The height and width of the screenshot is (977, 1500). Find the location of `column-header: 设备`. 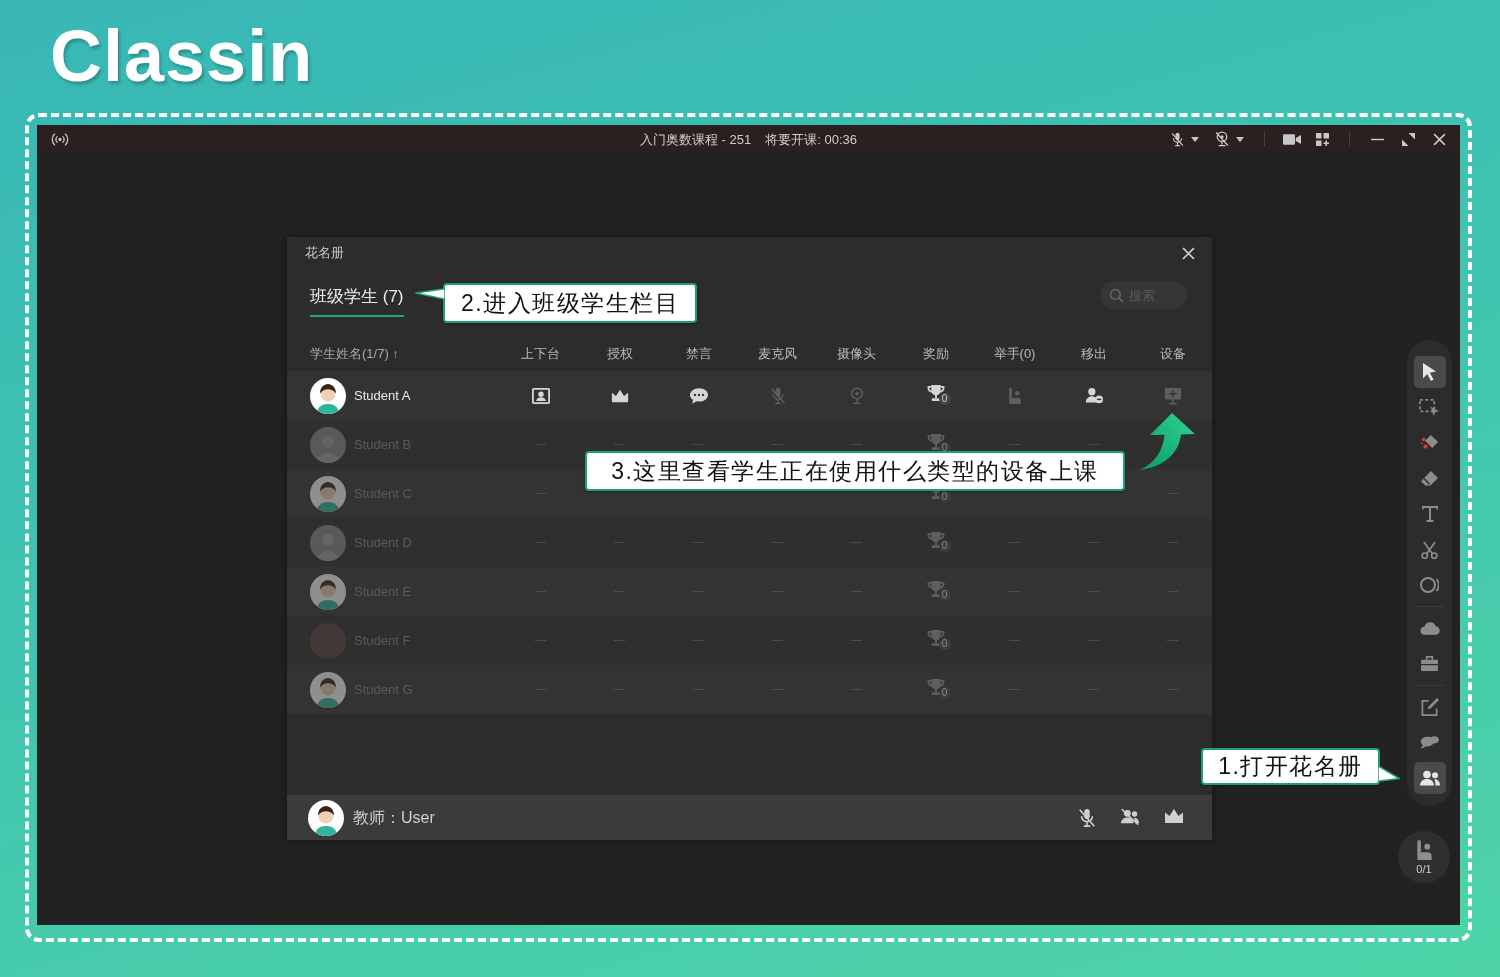

column-header: 设备 is located at coordinates (1172, 354).